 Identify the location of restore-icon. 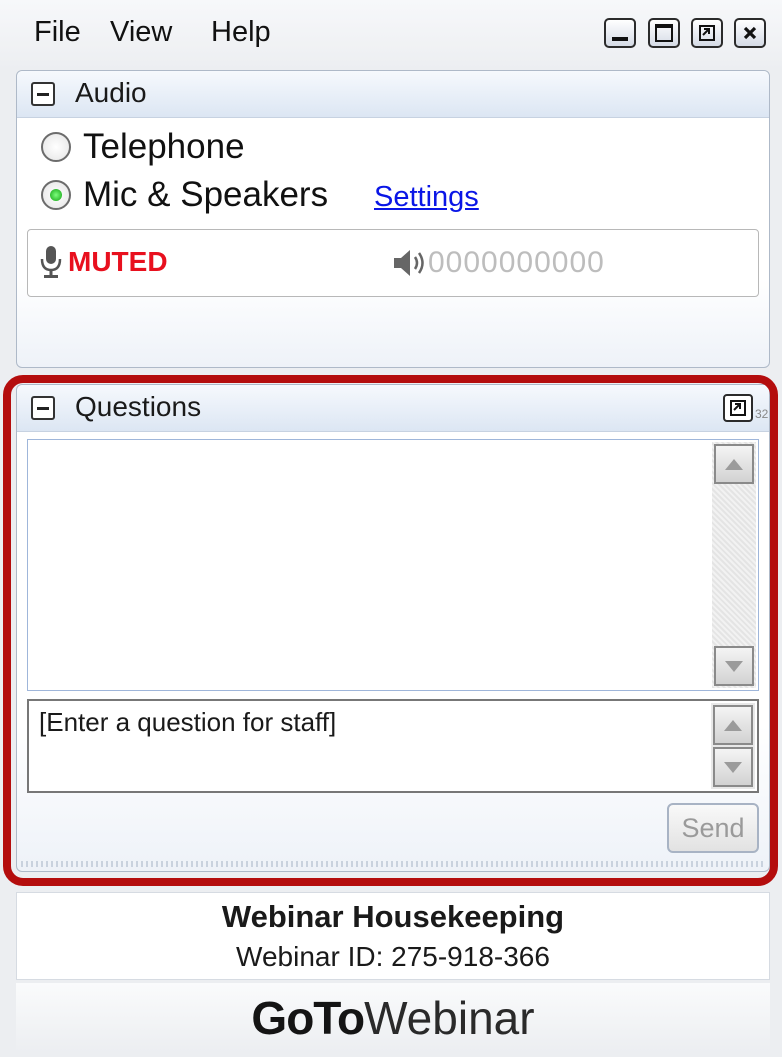
(707, 33).